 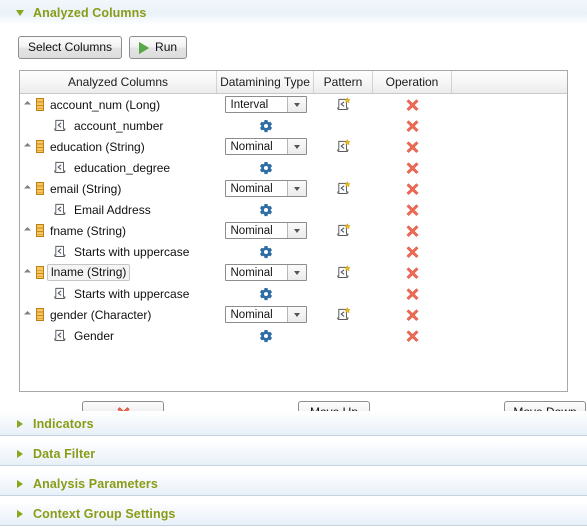 I want to click on select-columns-button: Select Columns, so click(x=70, y=47).